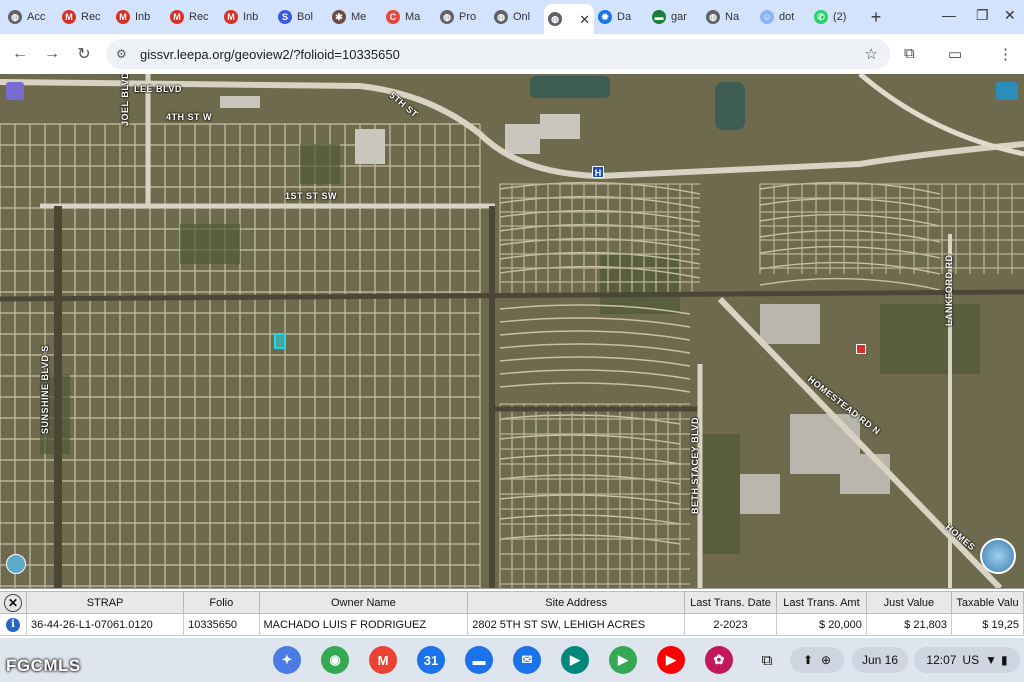  I want to click on reload-icon: ↻, so click(84, 54).